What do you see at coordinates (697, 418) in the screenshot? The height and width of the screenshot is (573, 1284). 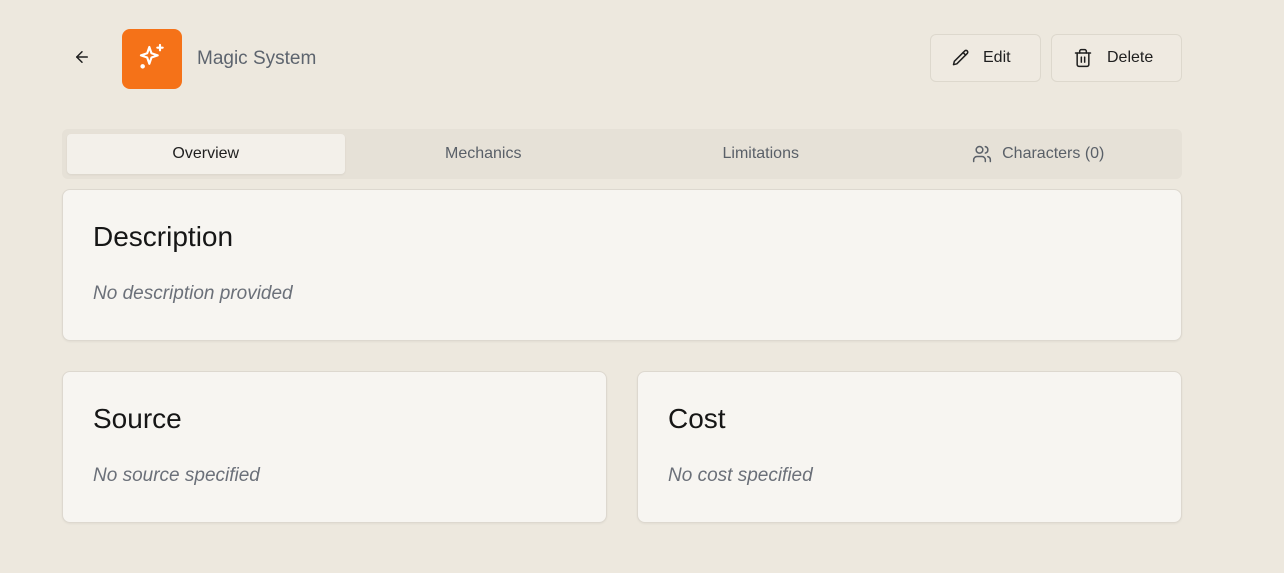 I see `card-title: Cost` at bounding box center [697, 418].